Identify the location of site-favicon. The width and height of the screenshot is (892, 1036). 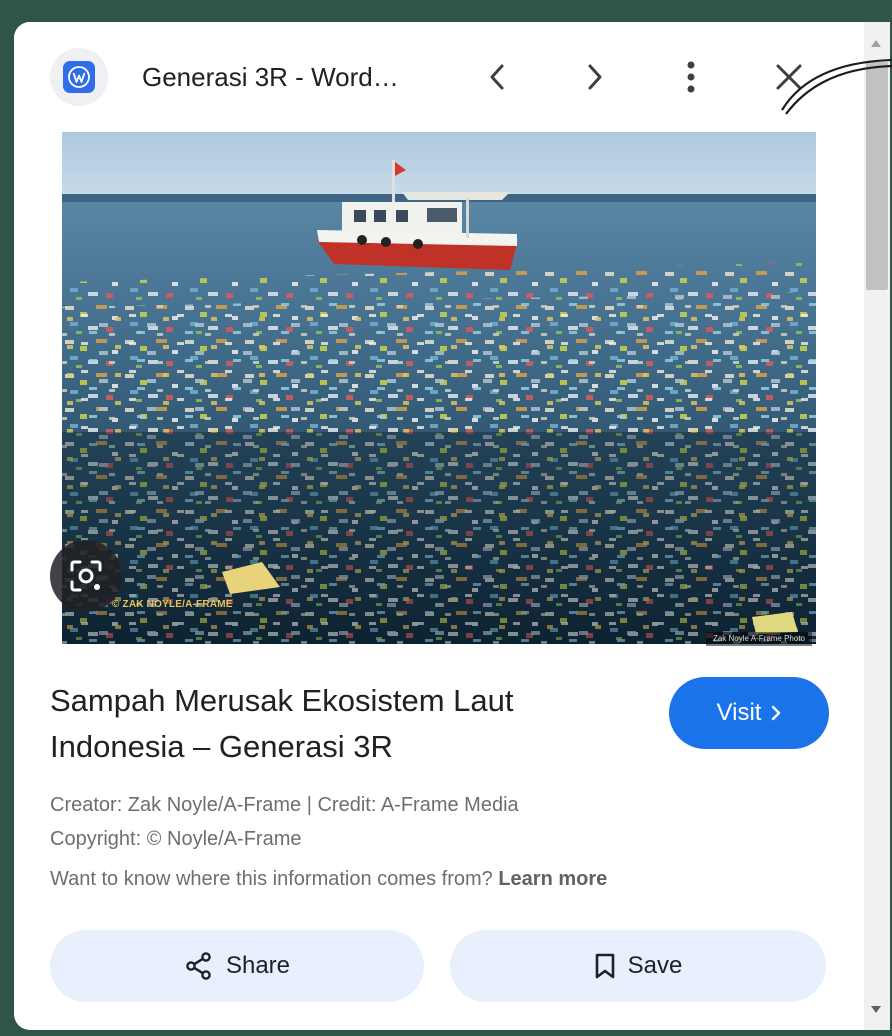
(79, 77).